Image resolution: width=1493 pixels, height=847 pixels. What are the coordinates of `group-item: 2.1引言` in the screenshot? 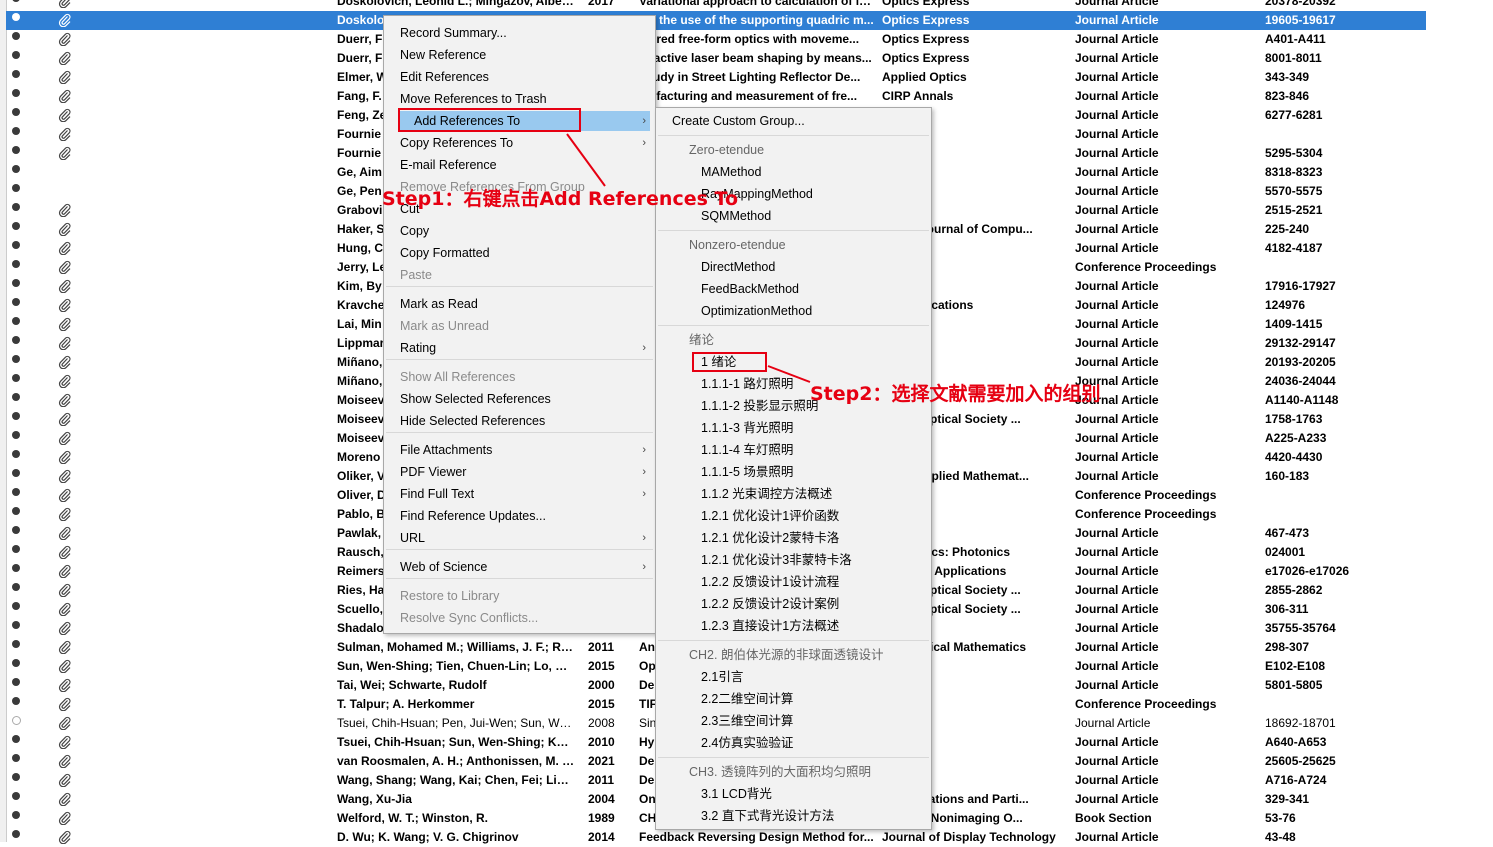 It's located at (811, 677).